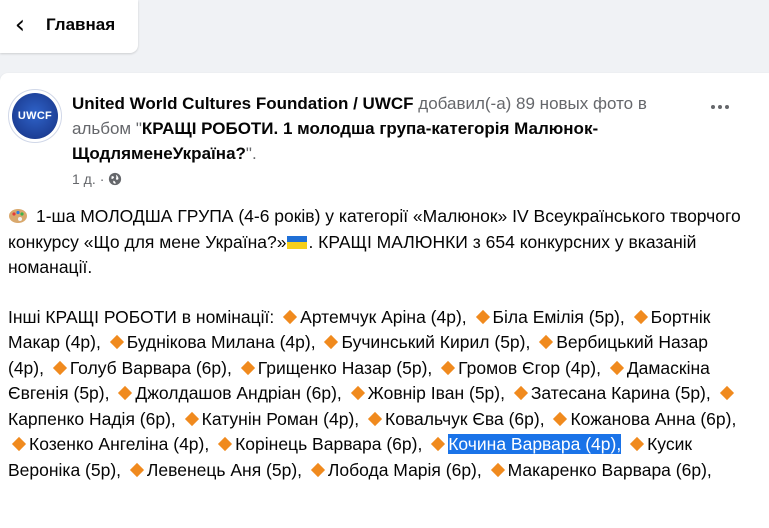  Describe the element at coordinates (84, 179) in the screenshot. I see `post-time: 1 д.` at that location.